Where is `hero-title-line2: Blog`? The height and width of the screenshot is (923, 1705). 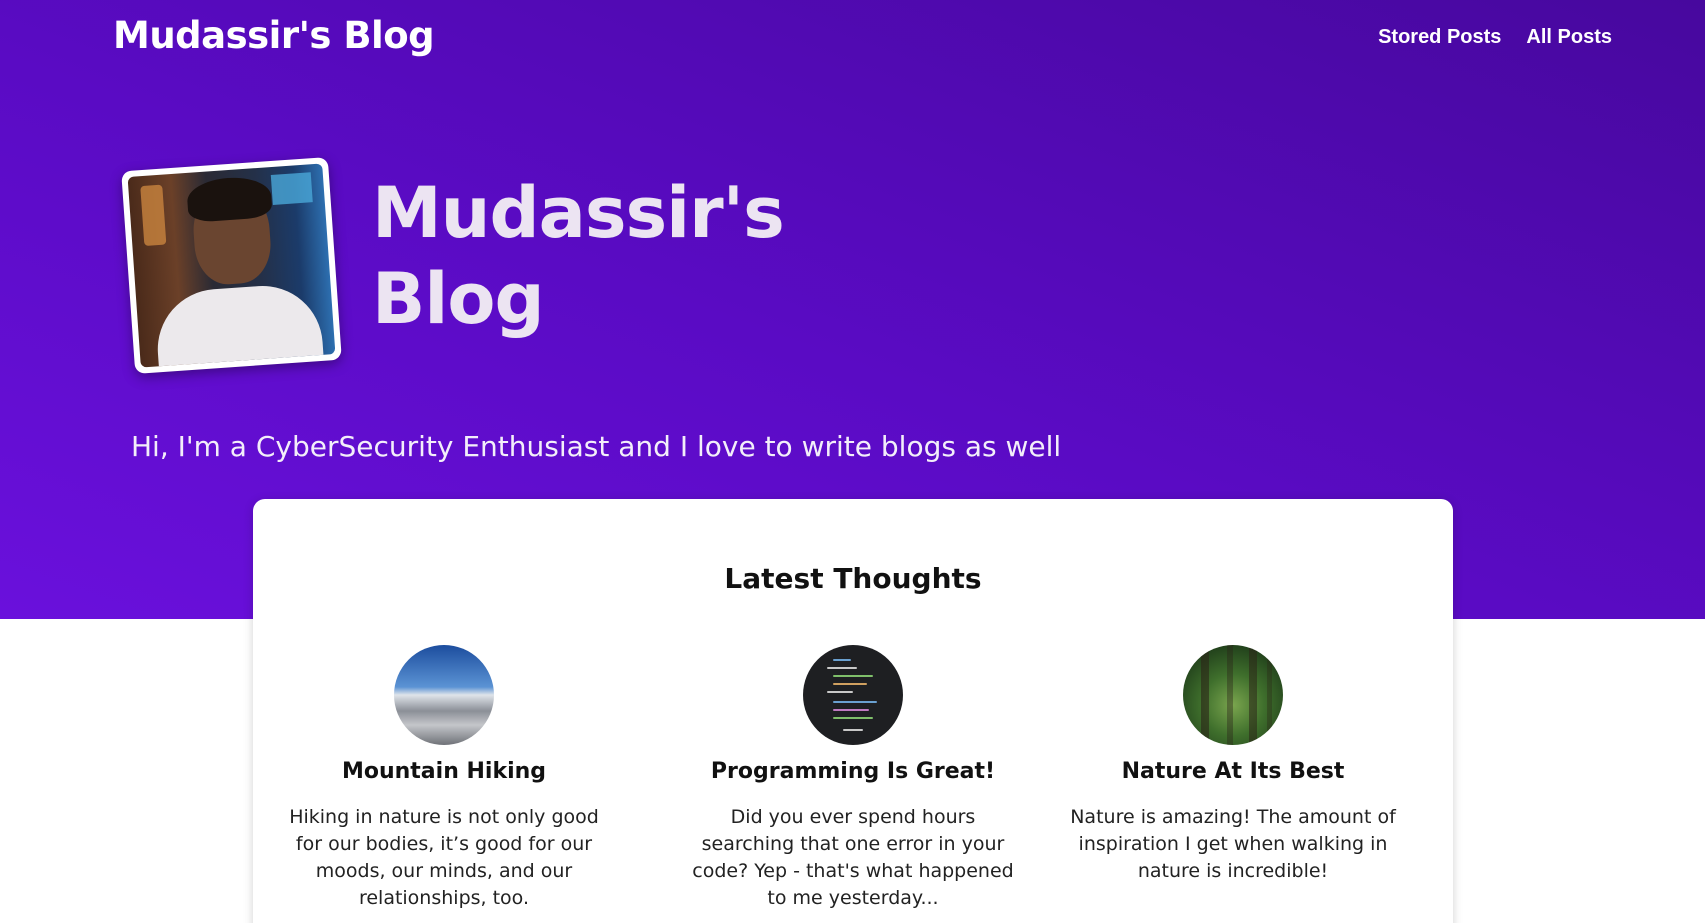
hero-title-line2: Blog is located at coordinates (458, 299).